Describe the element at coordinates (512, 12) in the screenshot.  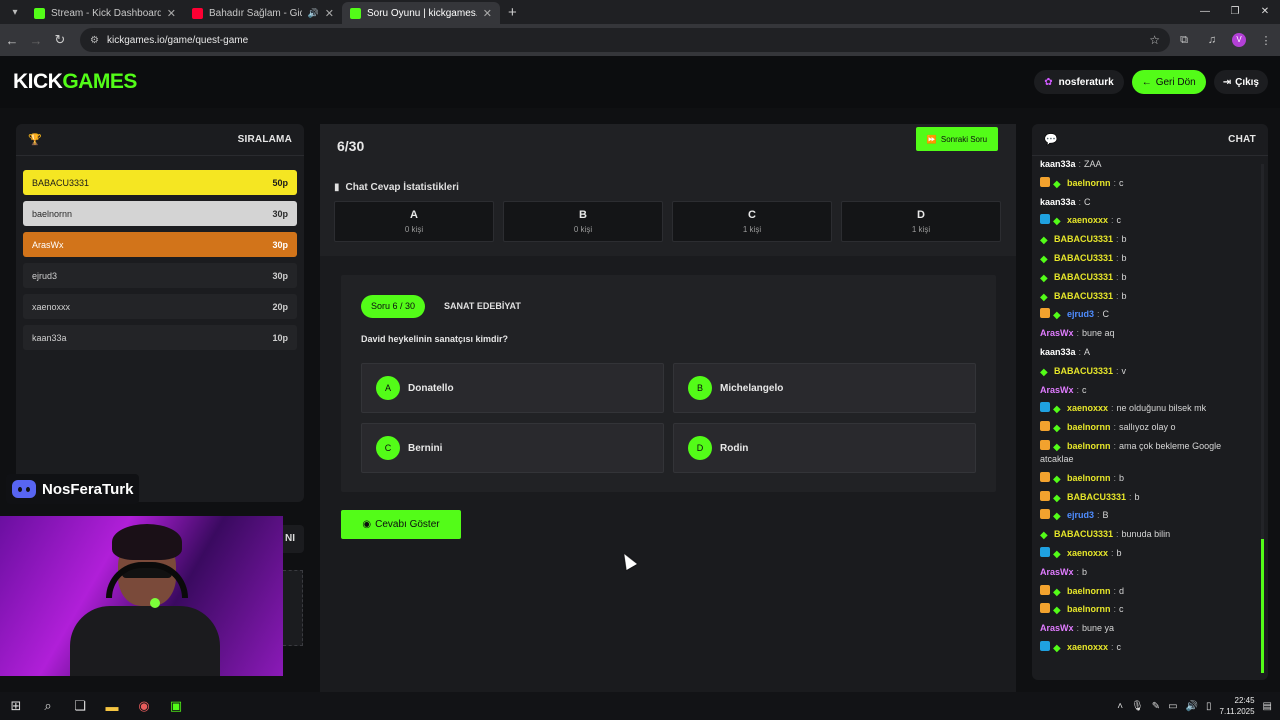
I see `new-tab-button: +` at that location.